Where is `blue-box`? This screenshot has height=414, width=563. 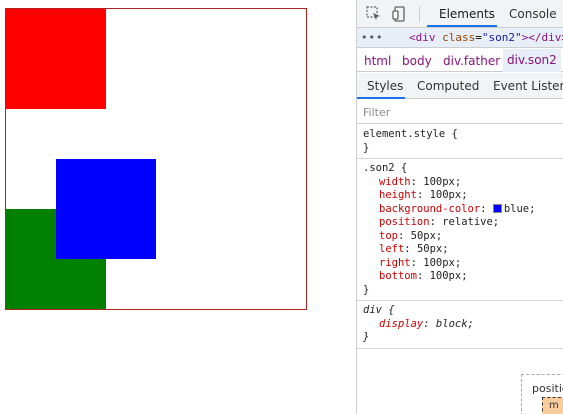
blue-box is located at coordinates (106, 209).